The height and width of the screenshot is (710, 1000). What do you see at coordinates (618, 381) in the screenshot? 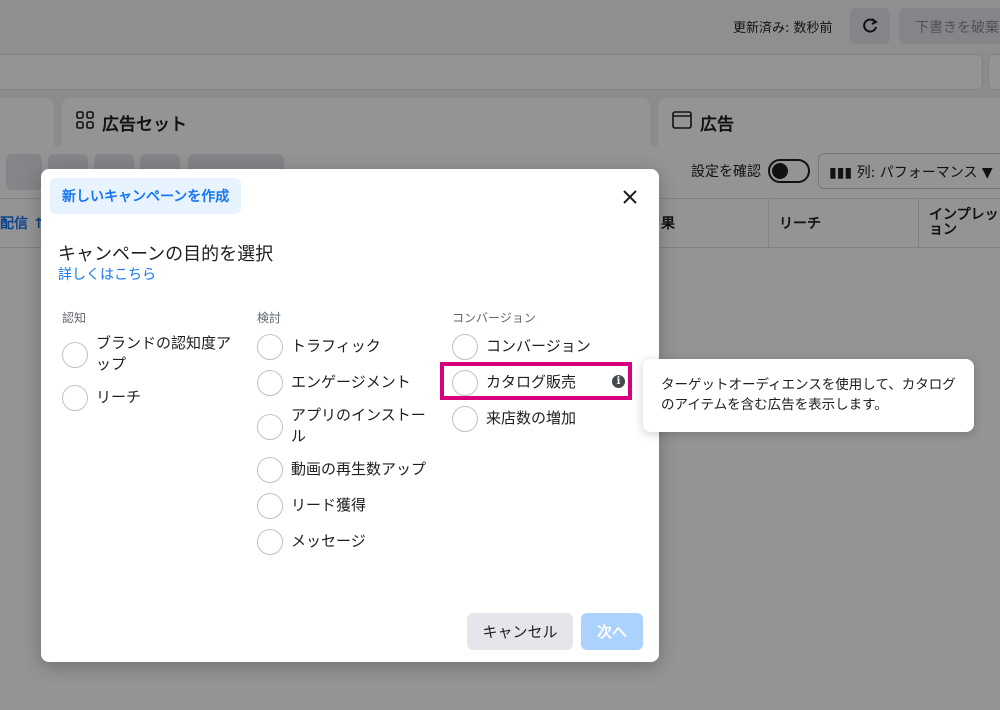
I see `info-icon: i` at bounding box center [618, 381].